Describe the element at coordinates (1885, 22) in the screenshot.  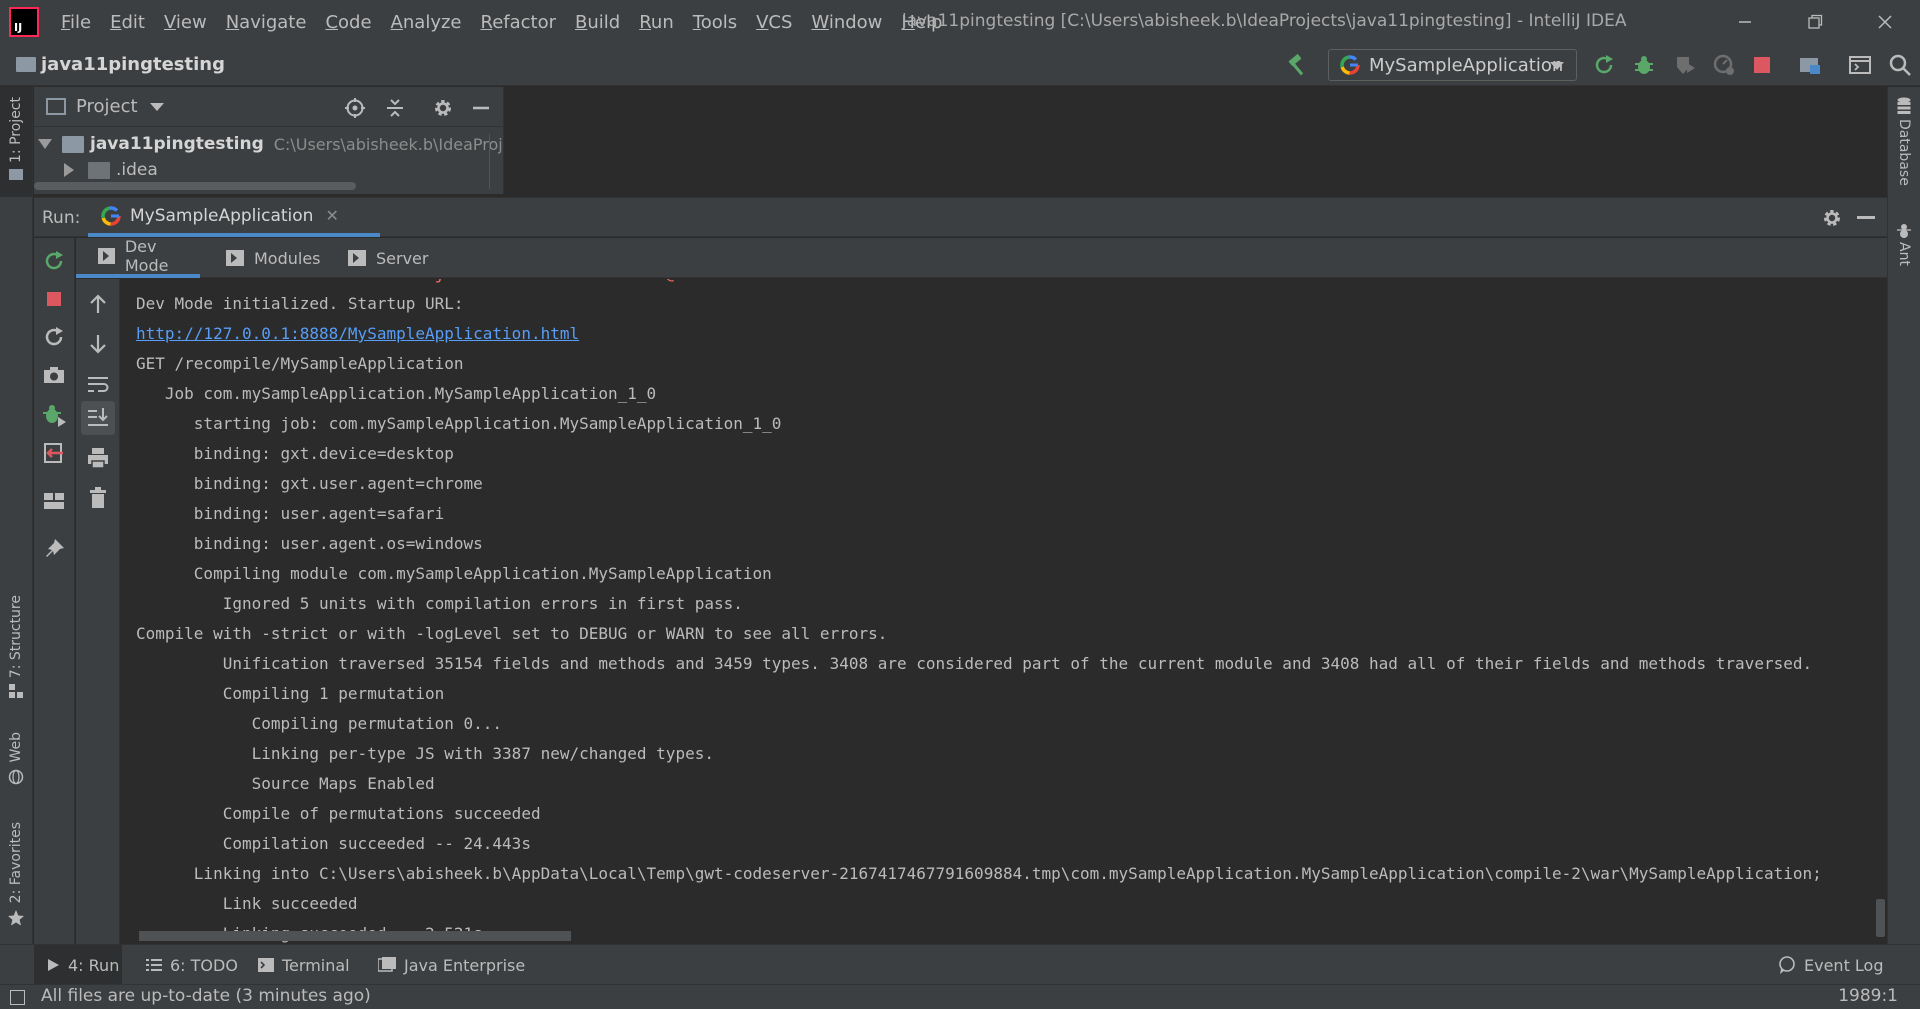
I see `close-window-icon` at that location.